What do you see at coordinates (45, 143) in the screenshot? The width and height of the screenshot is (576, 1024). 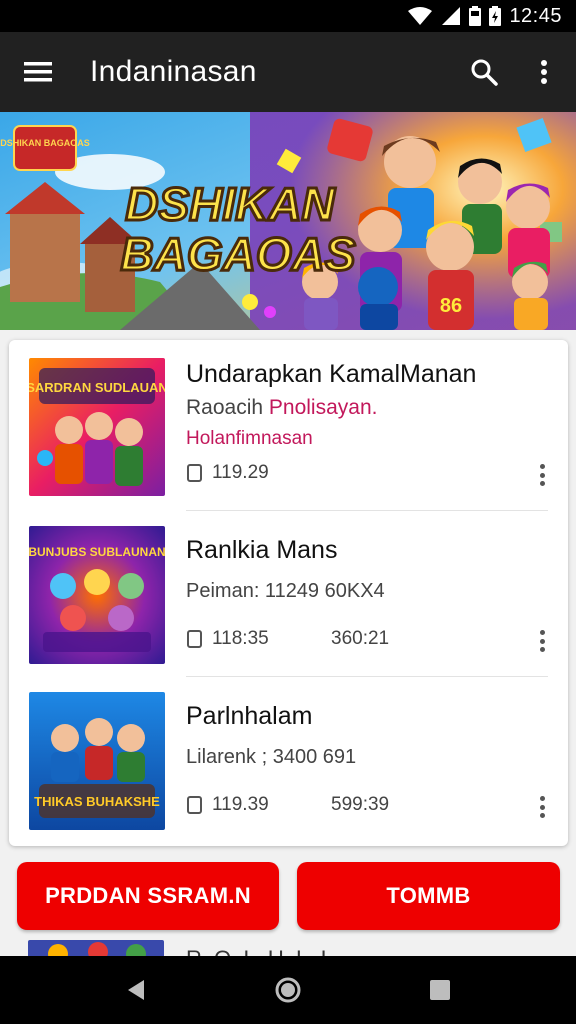 I see `banner-sign-text: DSHIKAN BAGAOAS` at bounding box center [45, 143].